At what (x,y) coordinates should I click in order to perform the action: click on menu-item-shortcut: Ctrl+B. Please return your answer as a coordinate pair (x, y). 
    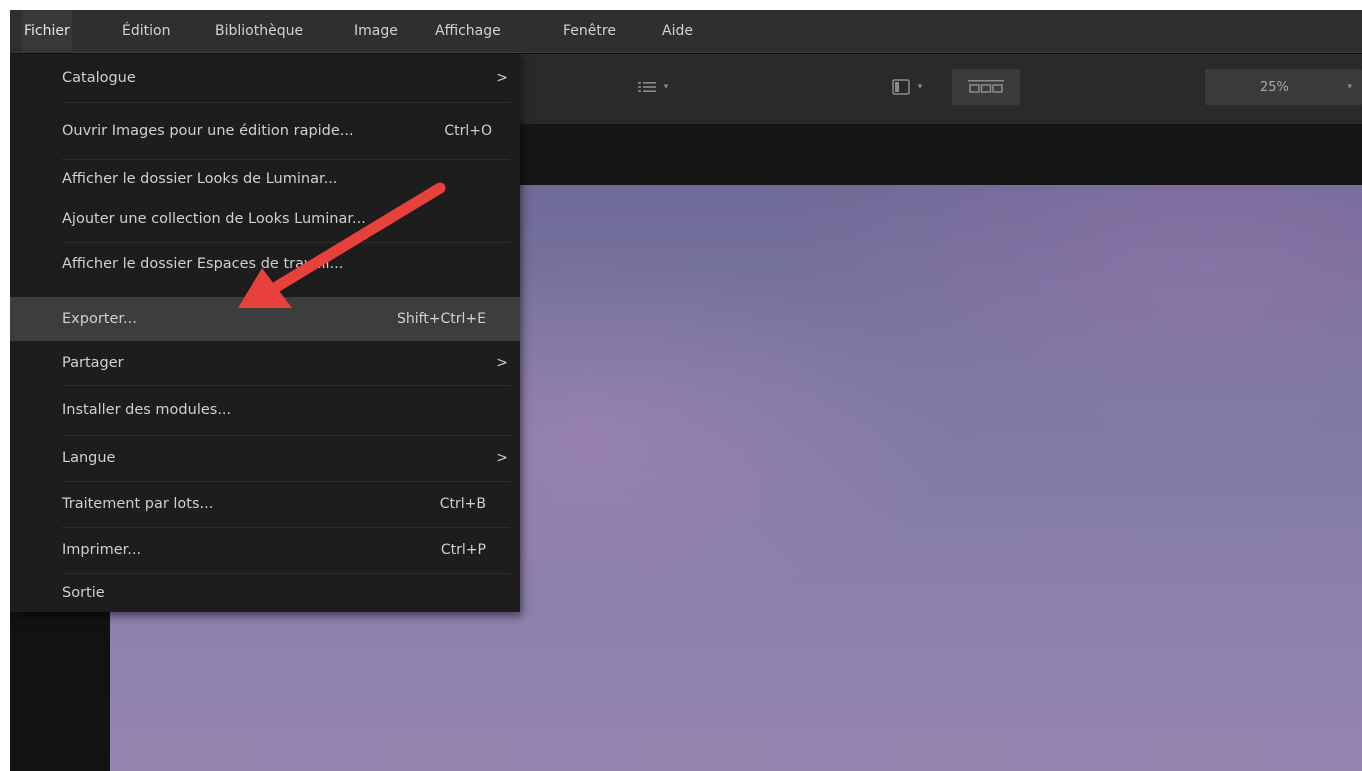
    Looking at the image, I should click on (462, 504).